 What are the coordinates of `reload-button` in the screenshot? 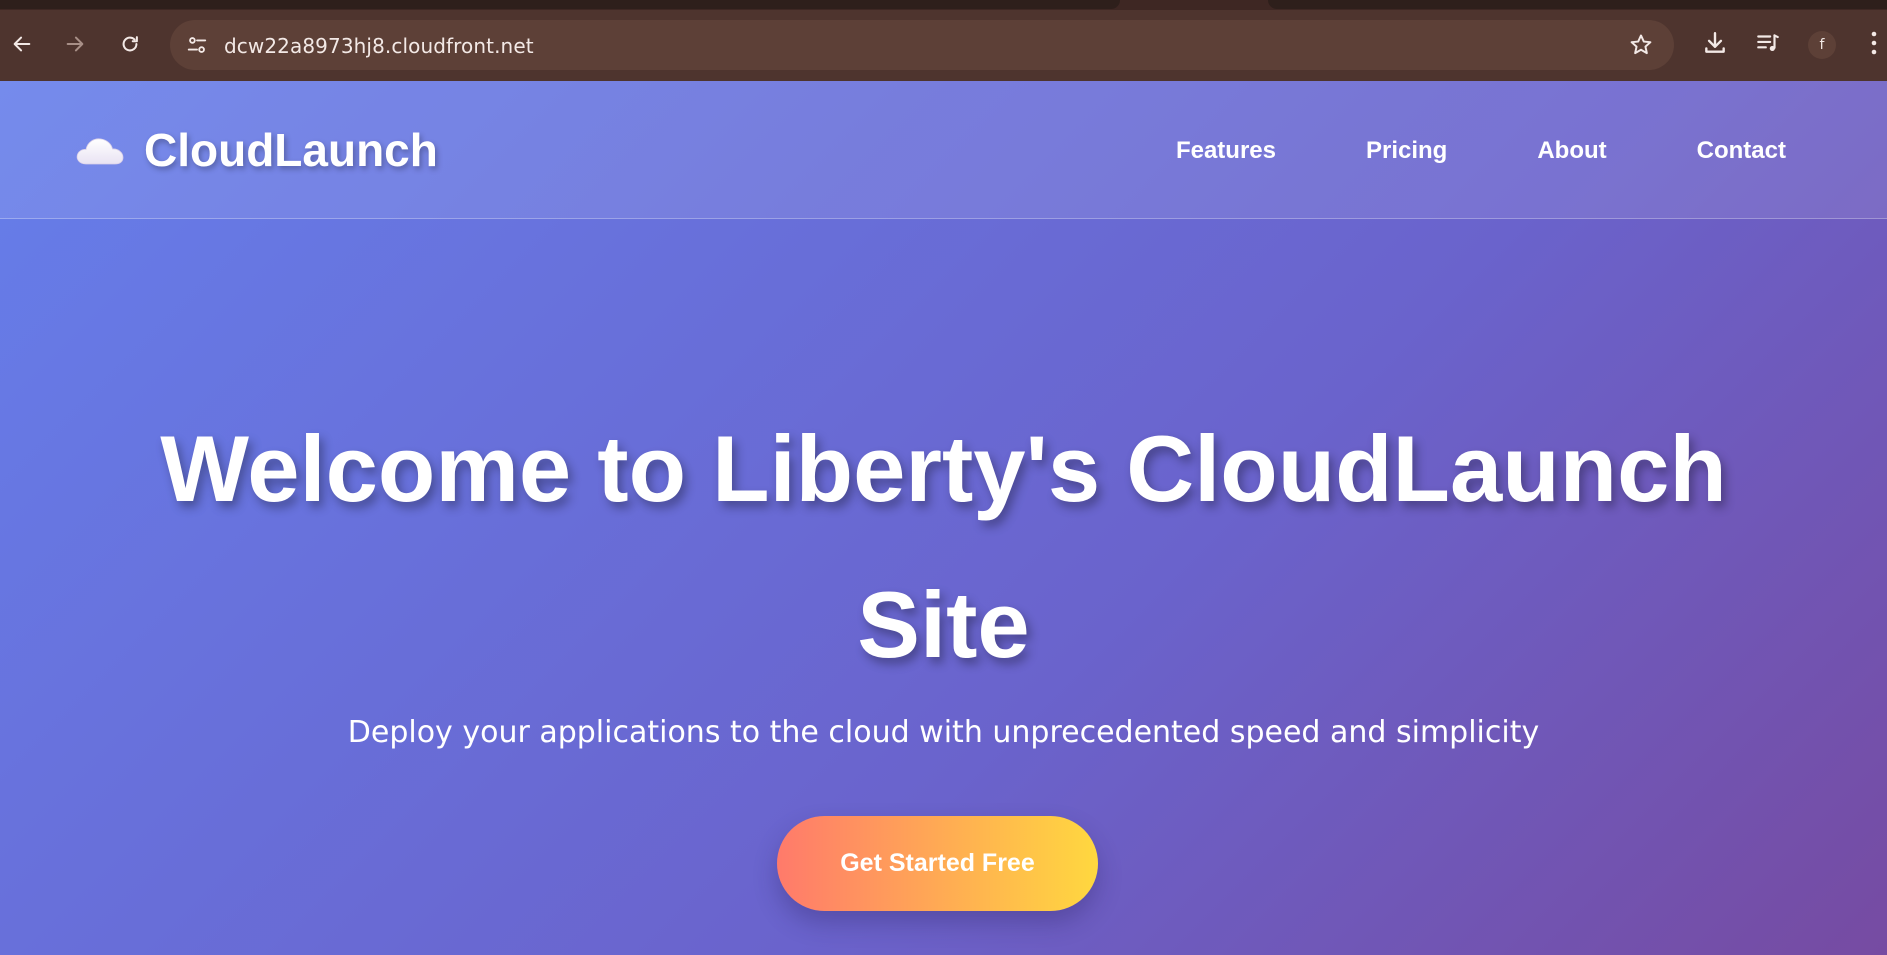 It's located at (130, 44).